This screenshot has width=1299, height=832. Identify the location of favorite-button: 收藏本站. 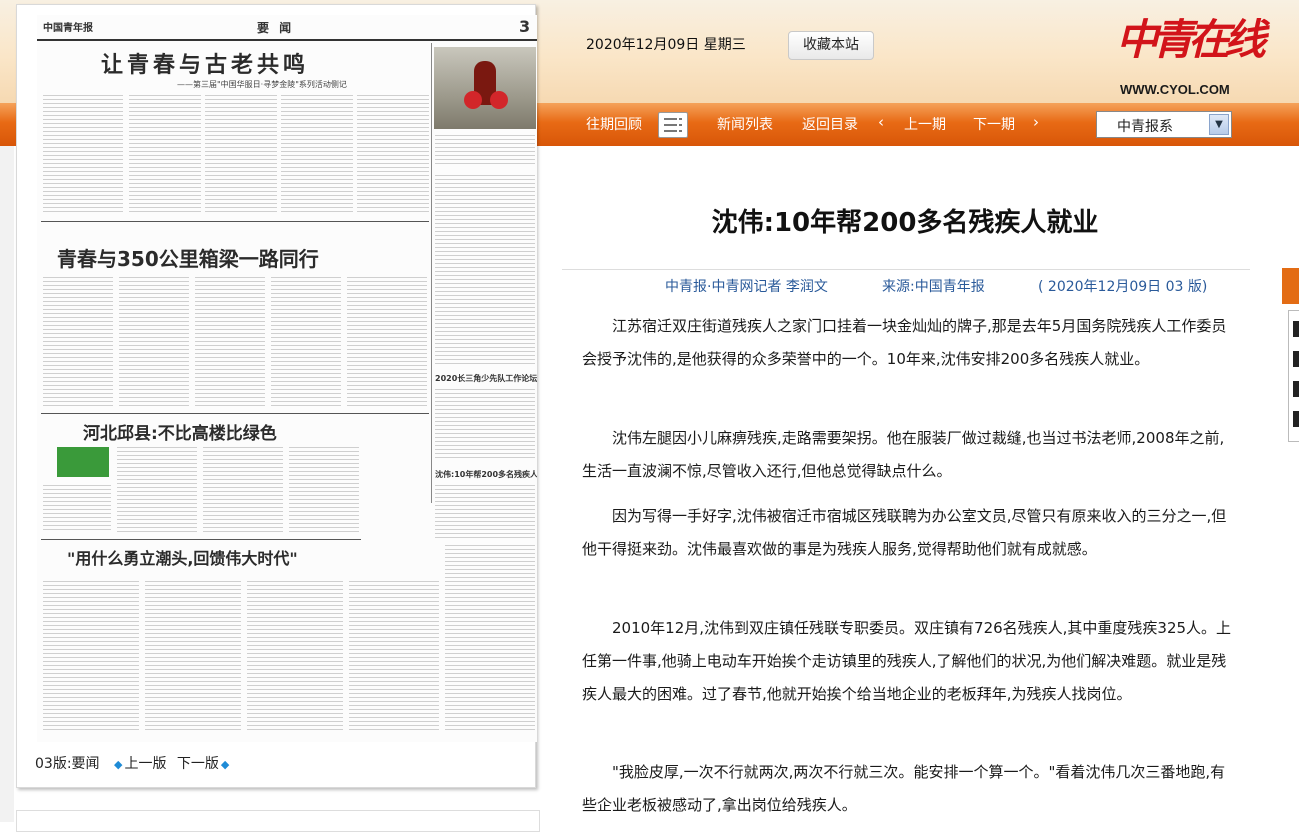
(831, 45).